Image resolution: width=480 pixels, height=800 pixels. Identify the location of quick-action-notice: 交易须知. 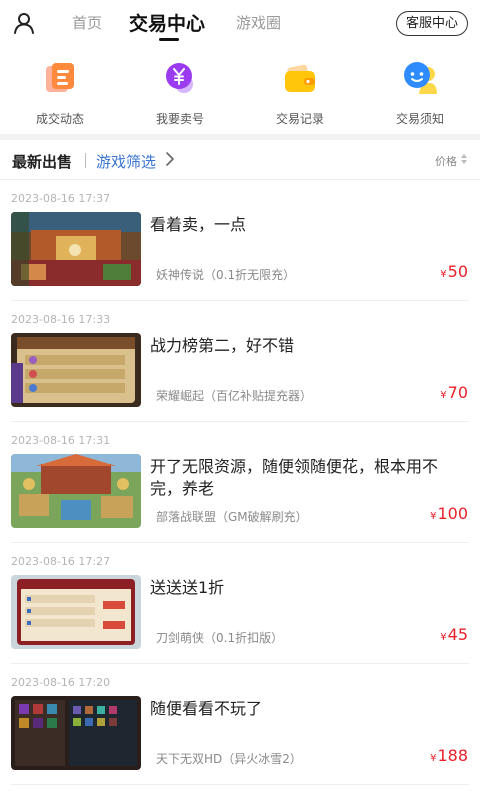
(420, 92).